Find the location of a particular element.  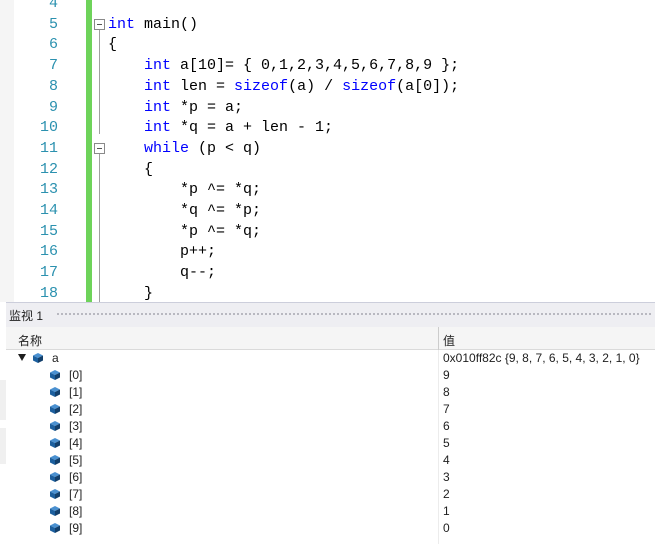

code-line: 4 is located at coordinates (327, 7).